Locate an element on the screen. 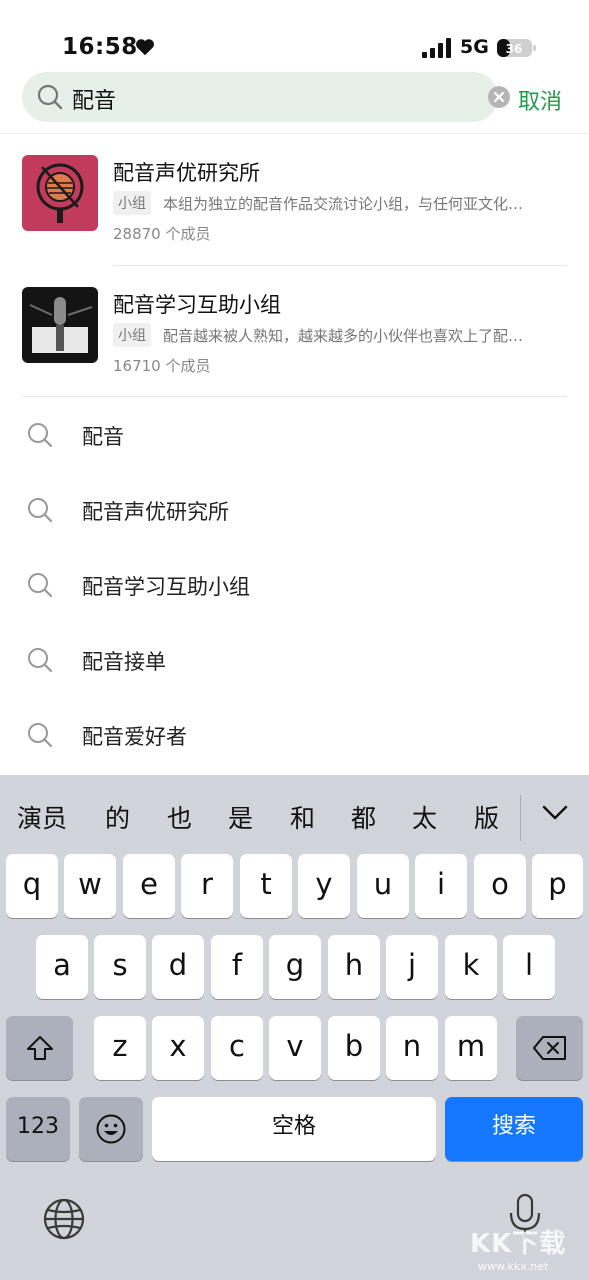 The image size is (589, 1280). candidate-bar: 演员 的 也 是 和 都 太 版 is located at coordinates (294, 814).